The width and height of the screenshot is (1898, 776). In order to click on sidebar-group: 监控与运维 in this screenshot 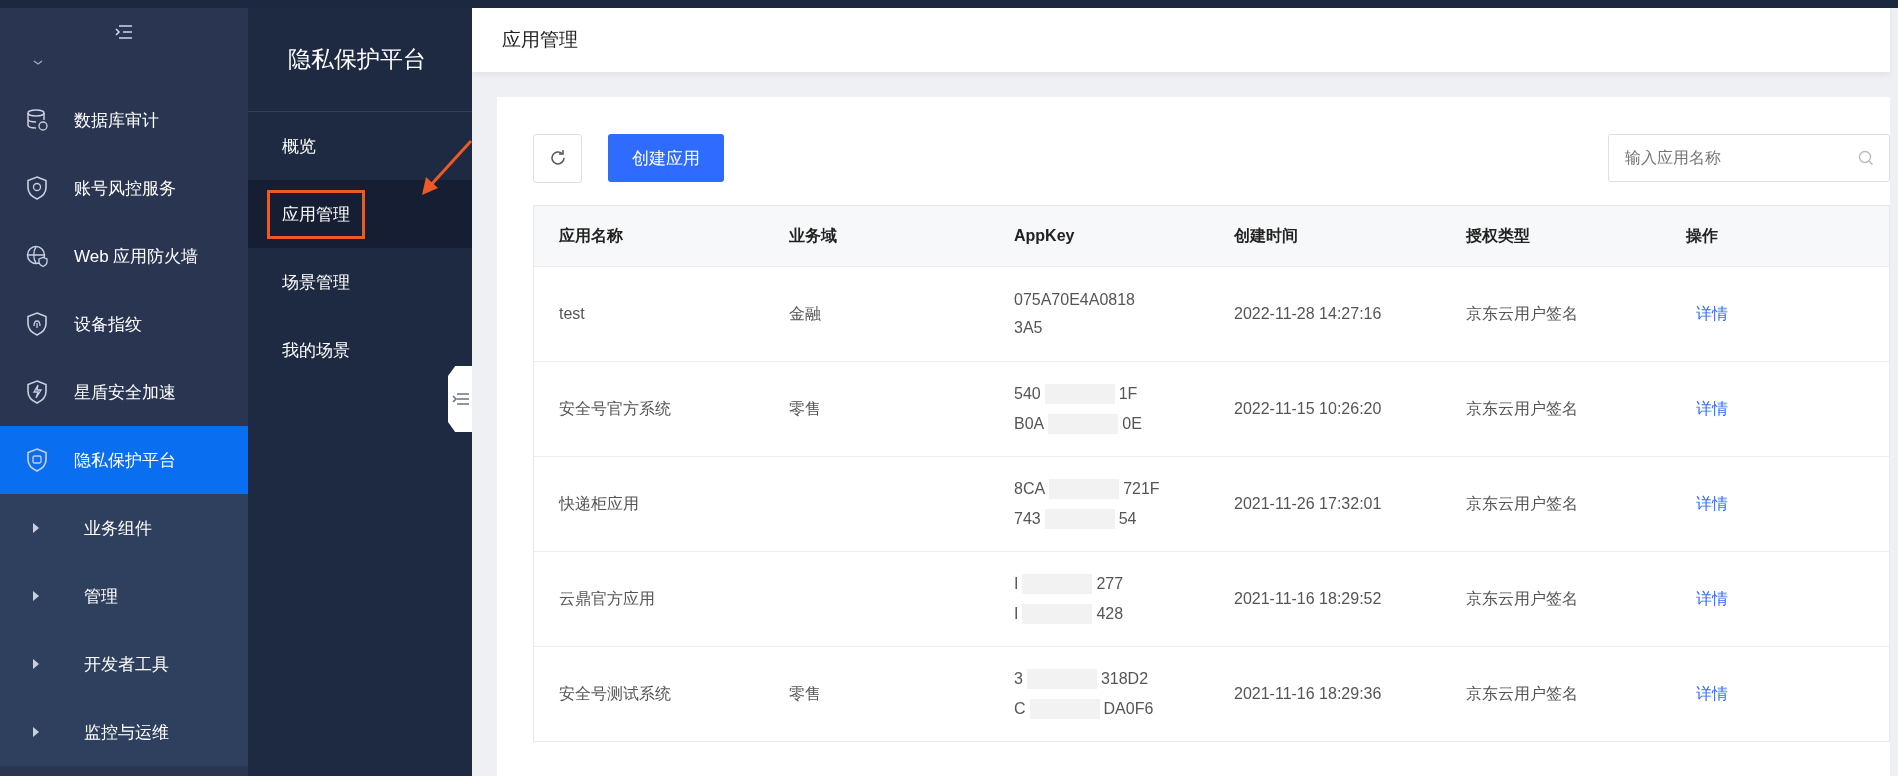, I will do `click(124, 732)`.